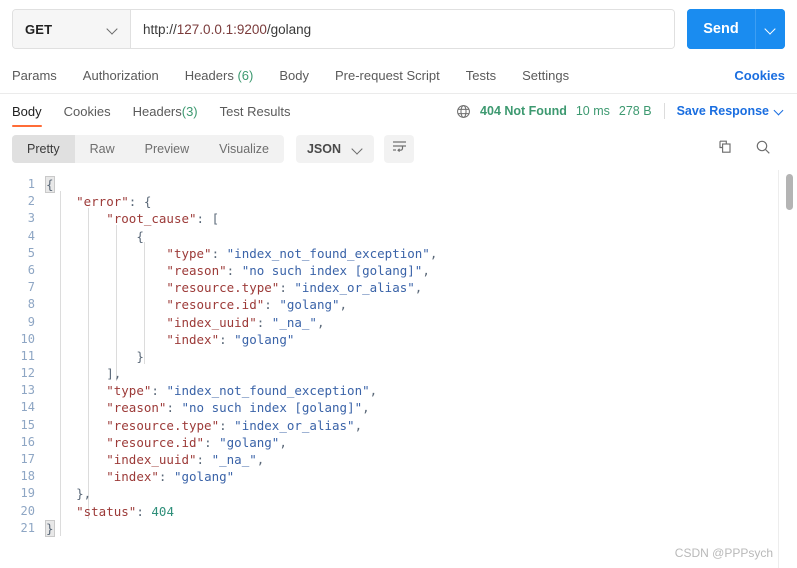  What do you see at coordinates (27, 407) in the screenshot?
I see `line-number: 14` at bounding box center [27, 407].